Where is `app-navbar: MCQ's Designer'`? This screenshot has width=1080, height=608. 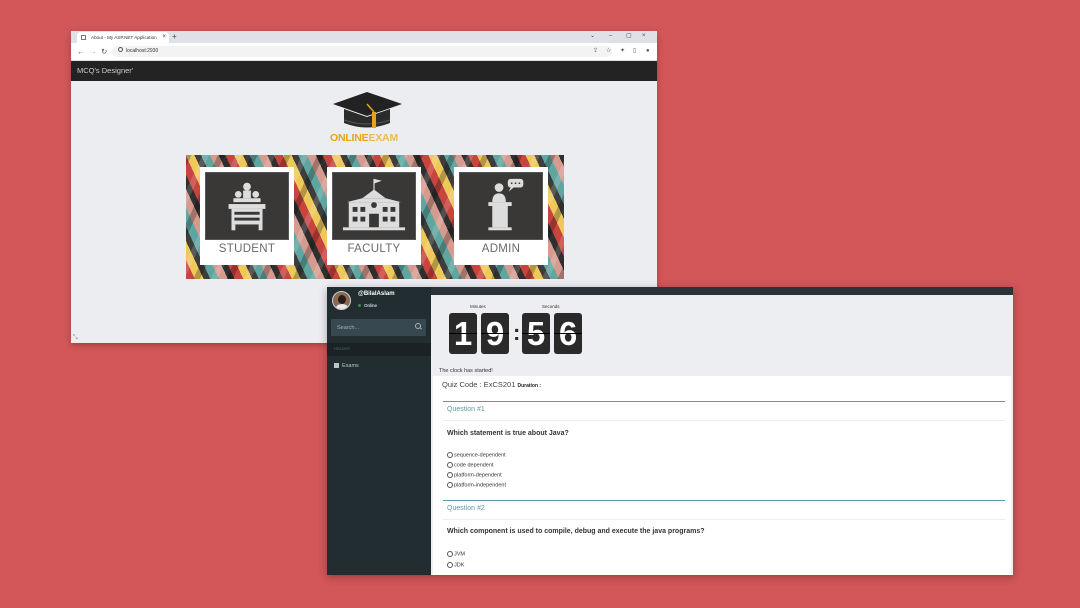 app-navbar: MCQ's Designer' is located at coordinates (364, 71).